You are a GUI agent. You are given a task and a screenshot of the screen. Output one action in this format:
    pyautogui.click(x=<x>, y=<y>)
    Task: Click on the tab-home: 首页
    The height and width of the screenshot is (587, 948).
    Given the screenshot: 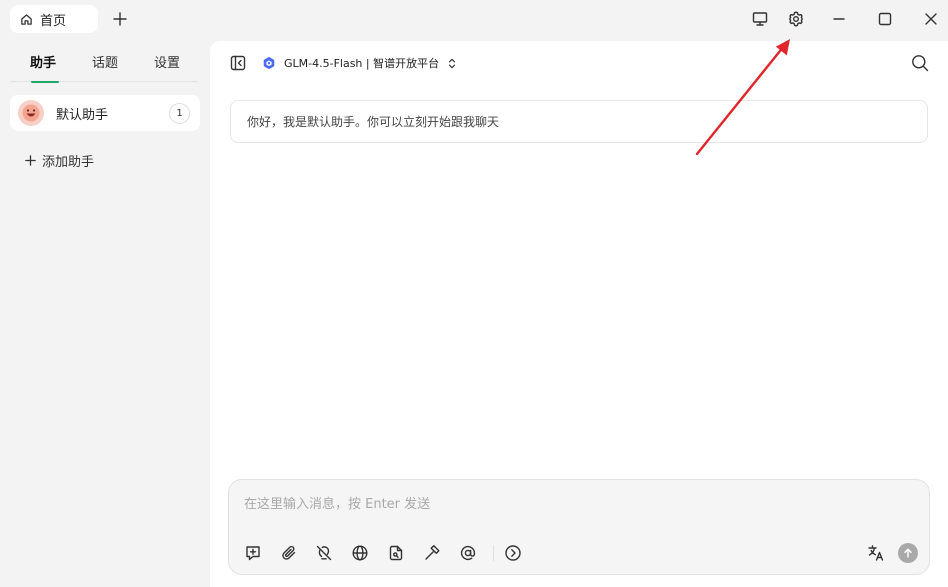 What is the action you would take?
    pyautogui.click(x=54, y=19)
    